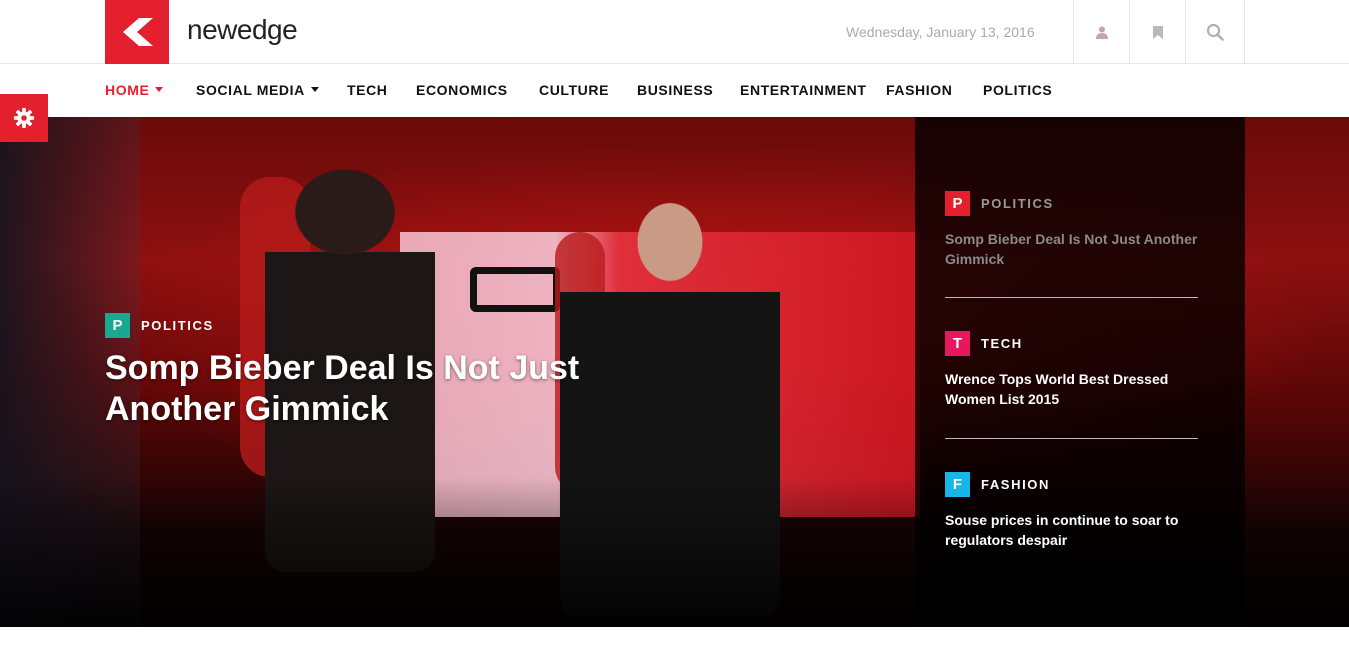 This screenshot has height=650, width=1349. I want to click on nav-label: SOCIAL MEDIA, so click(250, 90).